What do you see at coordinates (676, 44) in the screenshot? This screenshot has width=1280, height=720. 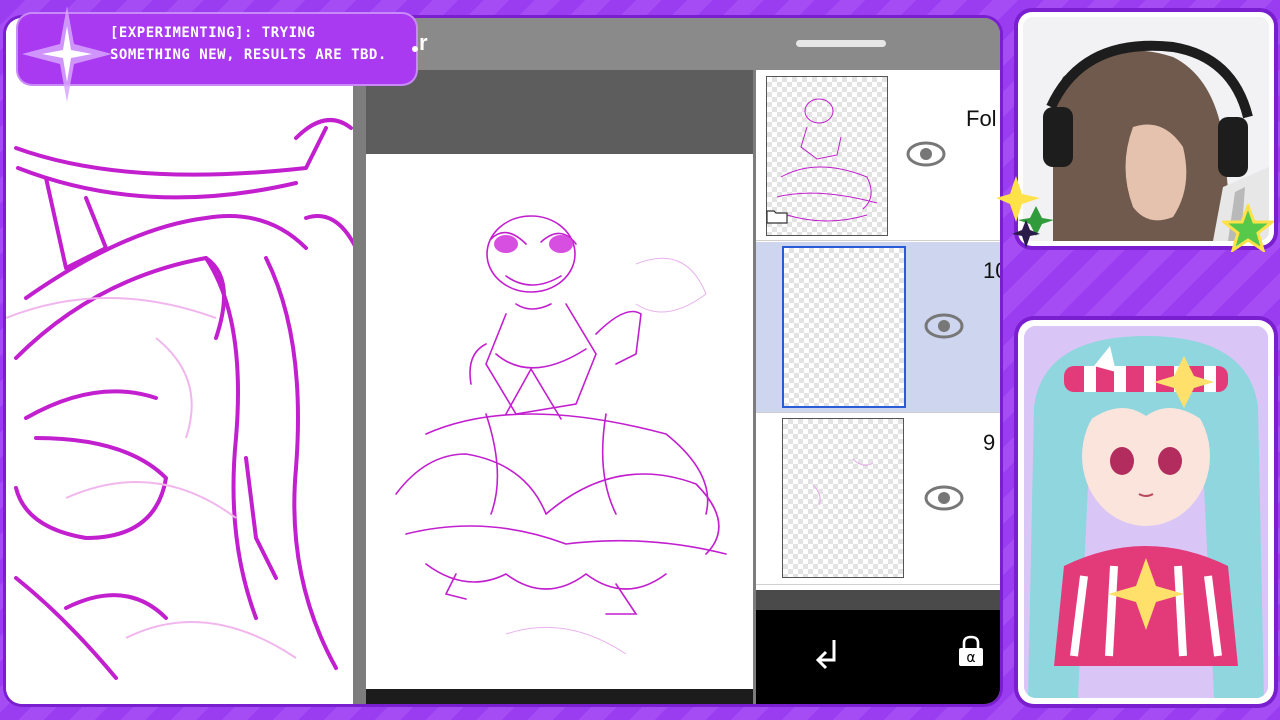 I see `app-topbar: r` at bounding box center [676, 44].